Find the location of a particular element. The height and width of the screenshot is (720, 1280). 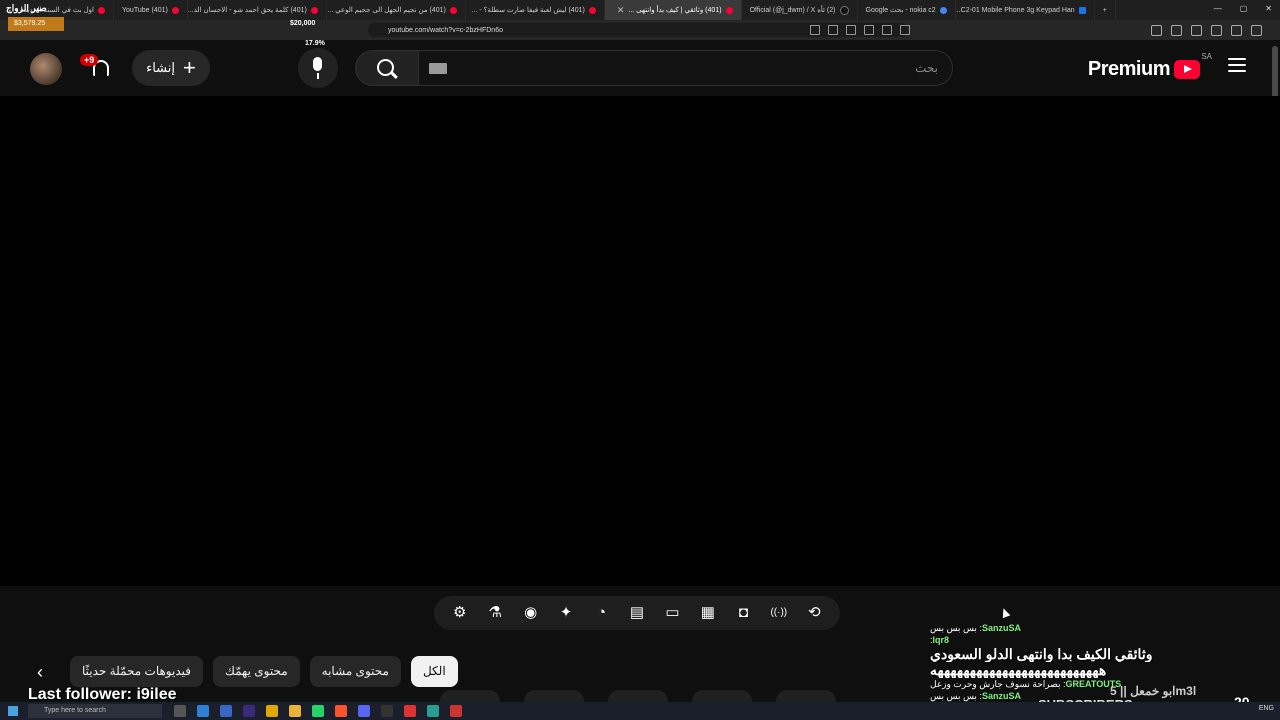

taskbar-search: Type here to search is located at coordinates (95, 711).